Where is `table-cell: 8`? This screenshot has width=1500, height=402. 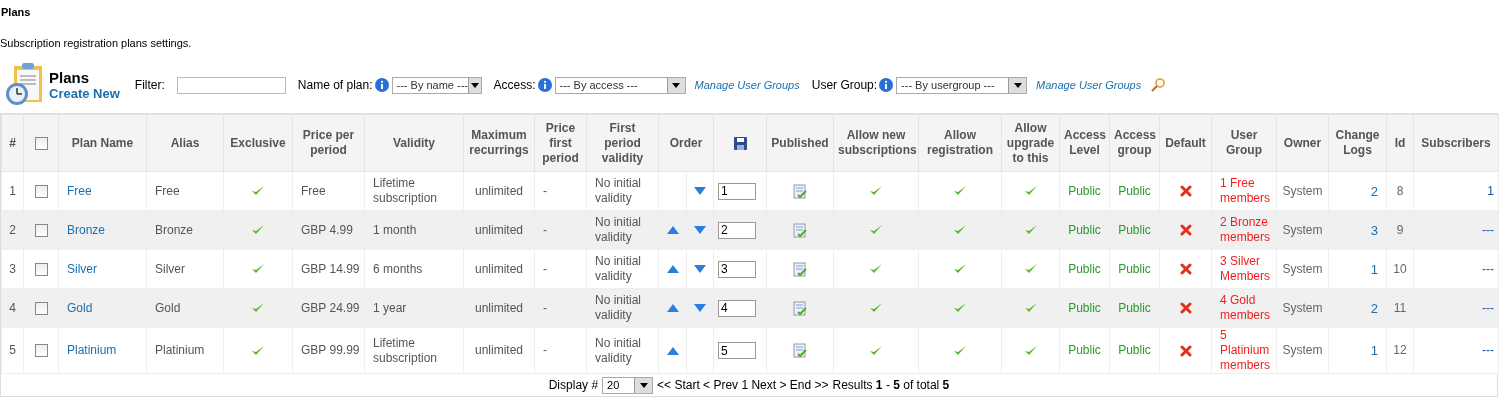
table-cell: 8 is located at coordinates (1400, 191).